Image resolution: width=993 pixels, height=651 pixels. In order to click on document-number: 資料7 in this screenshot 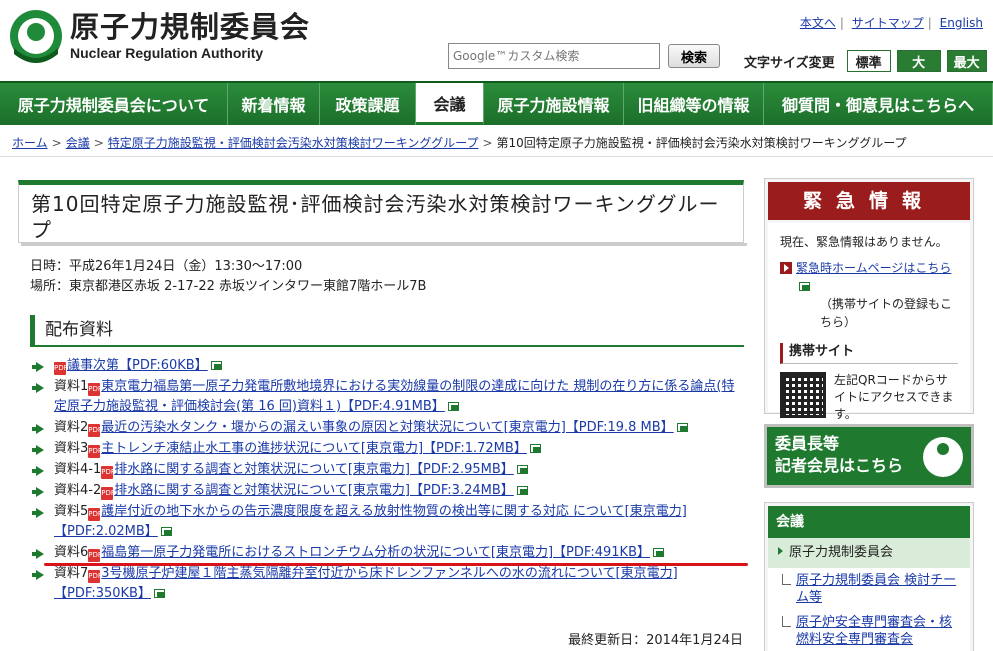, I will do `click(71, 573)`.